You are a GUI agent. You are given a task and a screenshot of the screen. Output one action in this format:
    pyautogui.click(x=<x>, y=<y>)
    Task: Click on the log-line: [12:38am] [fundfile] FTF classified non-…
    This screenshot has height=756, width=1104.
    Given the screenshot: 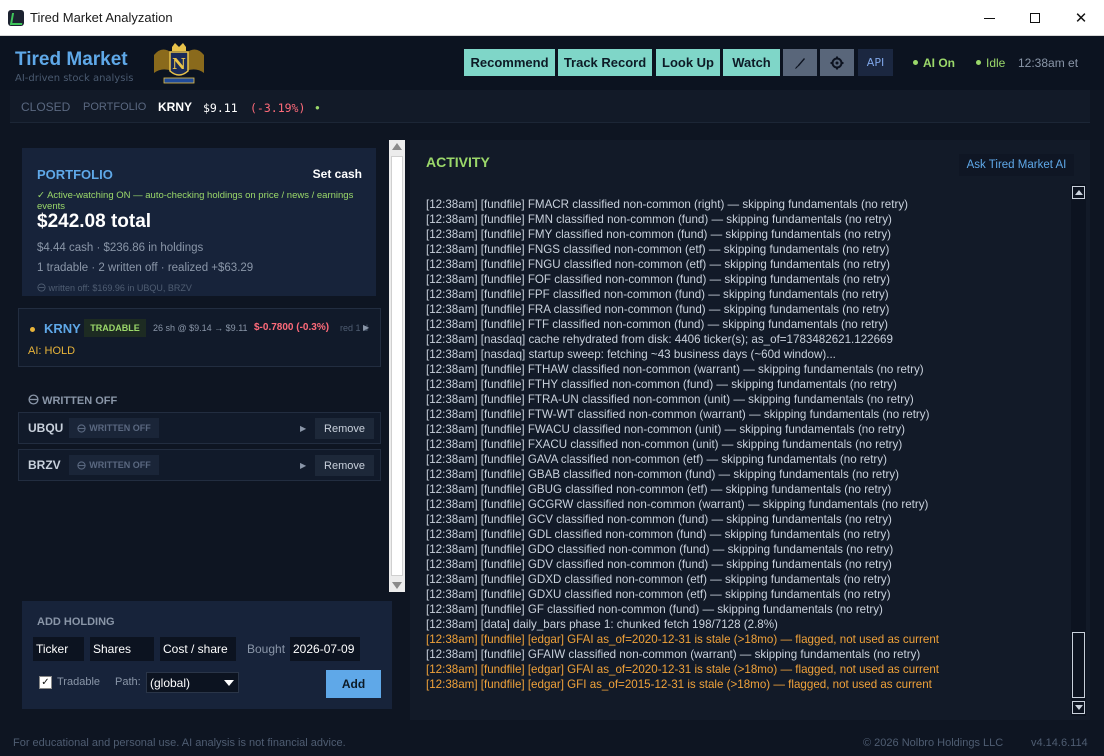 What is the action you would take?
    pyautogui.click(x=657, y=324)
    